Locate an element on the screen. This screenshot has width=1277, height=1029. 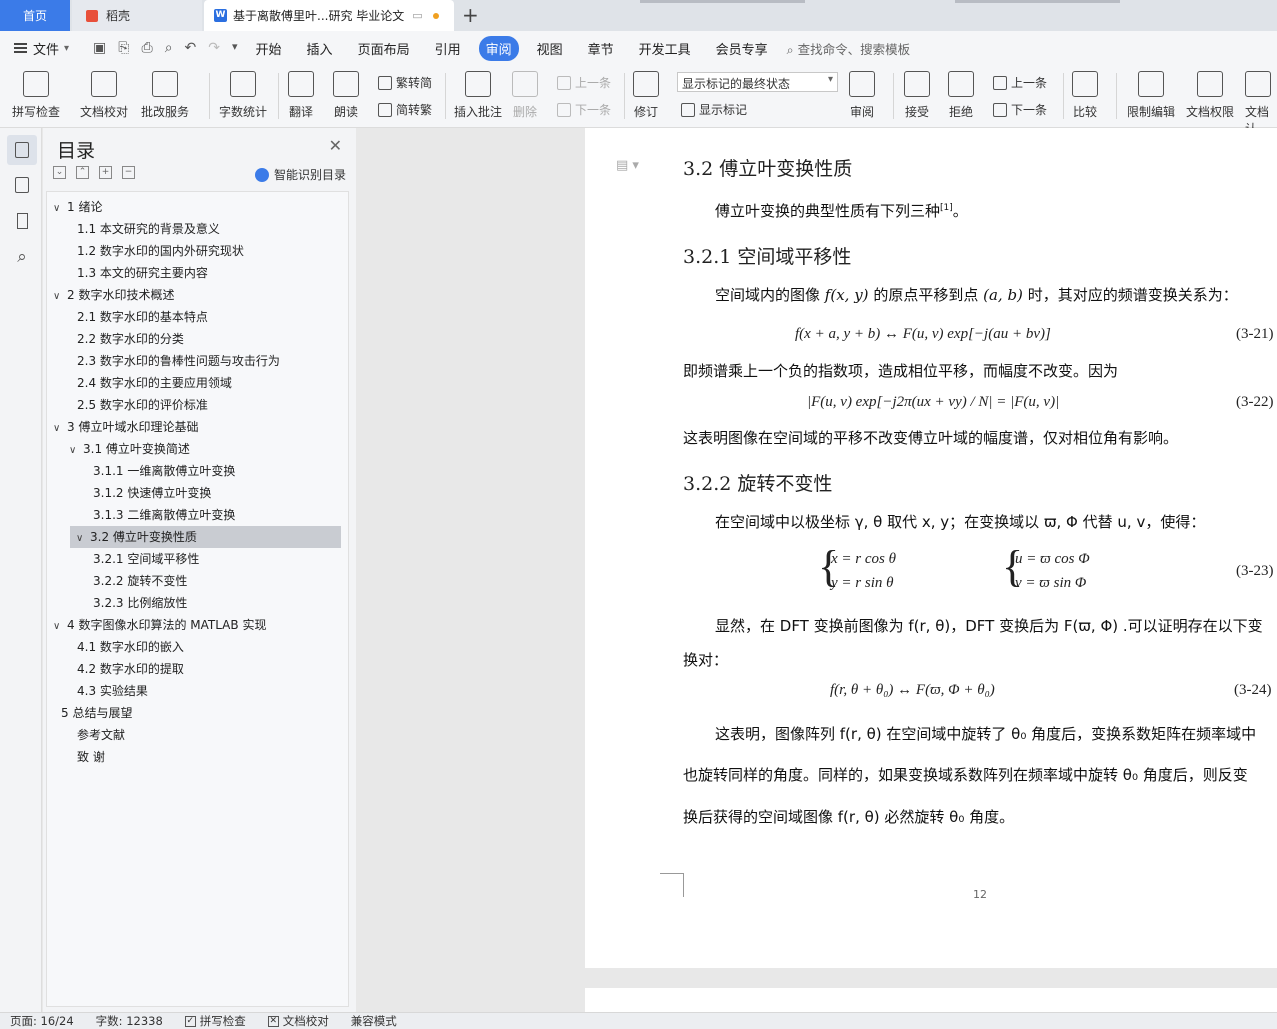
toc-item: 2.3 数字水印的鲁棒性问题与攻击行为 is located at coordinates (212, 361).